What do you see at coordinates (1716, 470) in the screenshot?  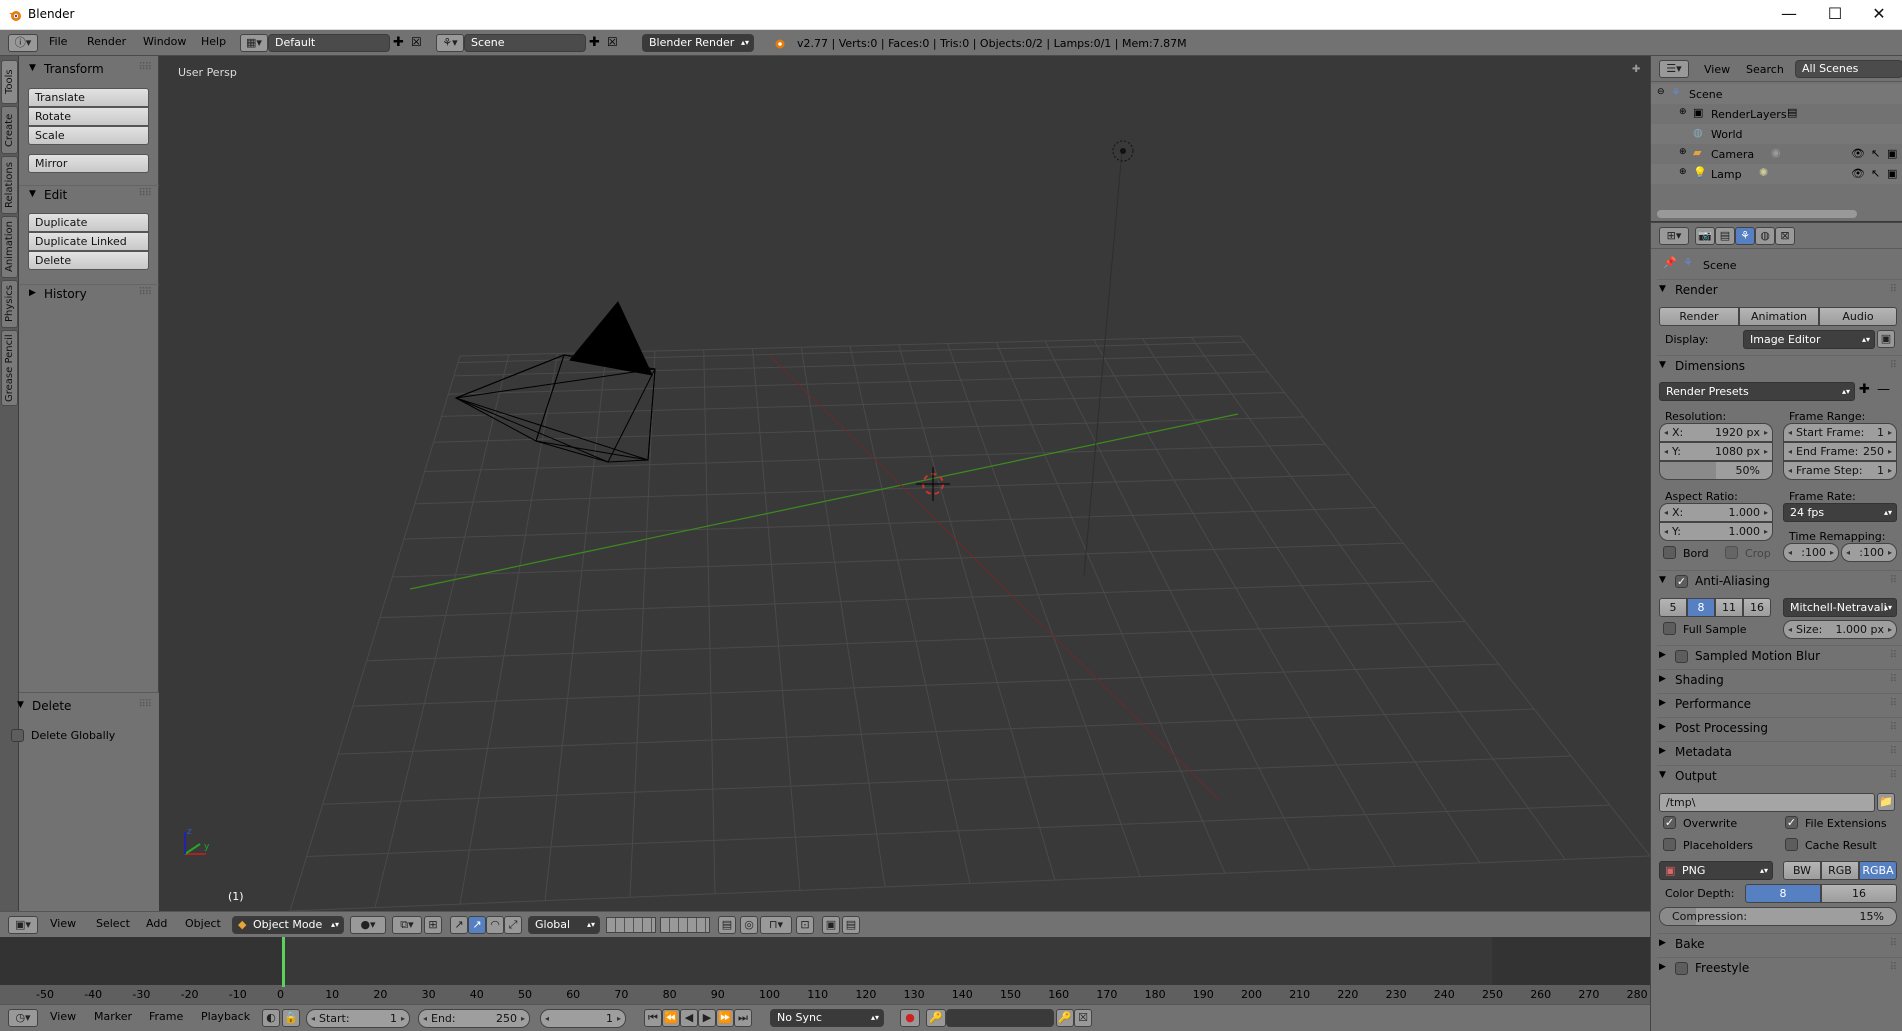 I see `resolution-percentage-slider: 50%` at bounding box center [1716, 470].